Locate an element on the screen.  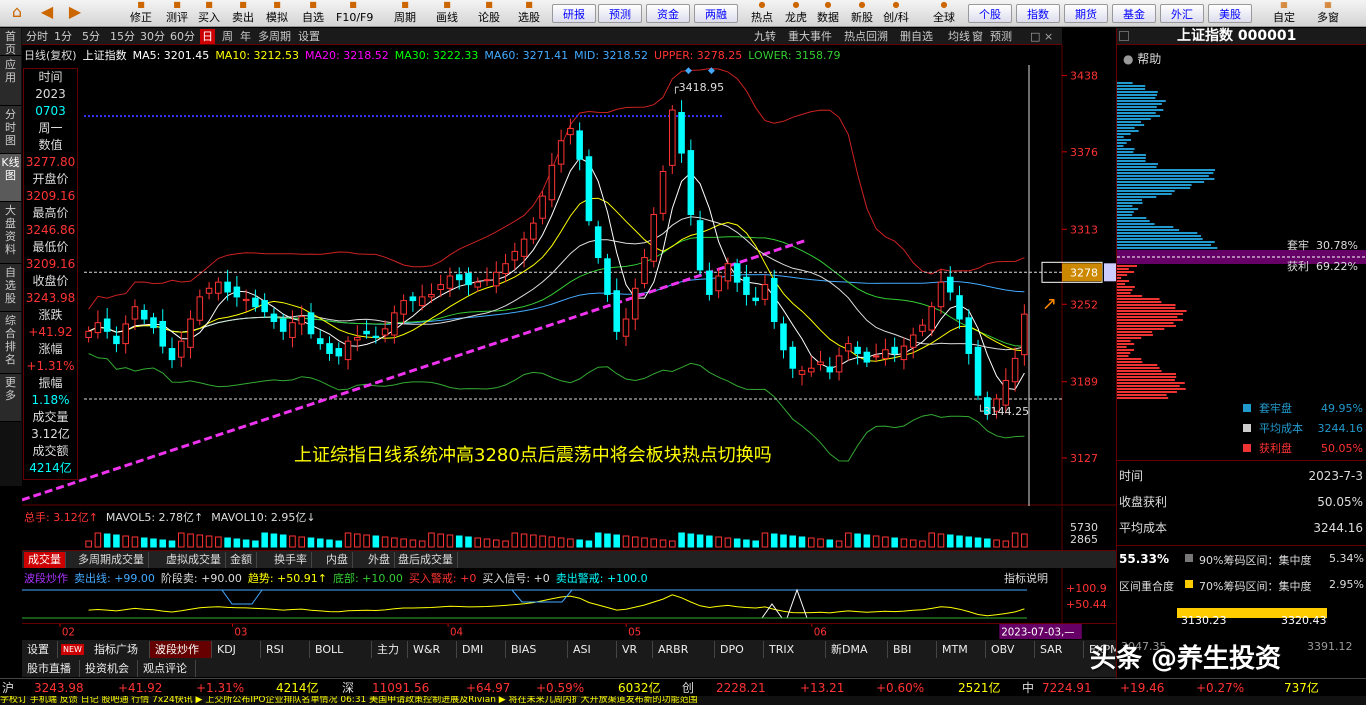
toolbar-button-test: ■ 测评 is located at coordinates (177, 13).